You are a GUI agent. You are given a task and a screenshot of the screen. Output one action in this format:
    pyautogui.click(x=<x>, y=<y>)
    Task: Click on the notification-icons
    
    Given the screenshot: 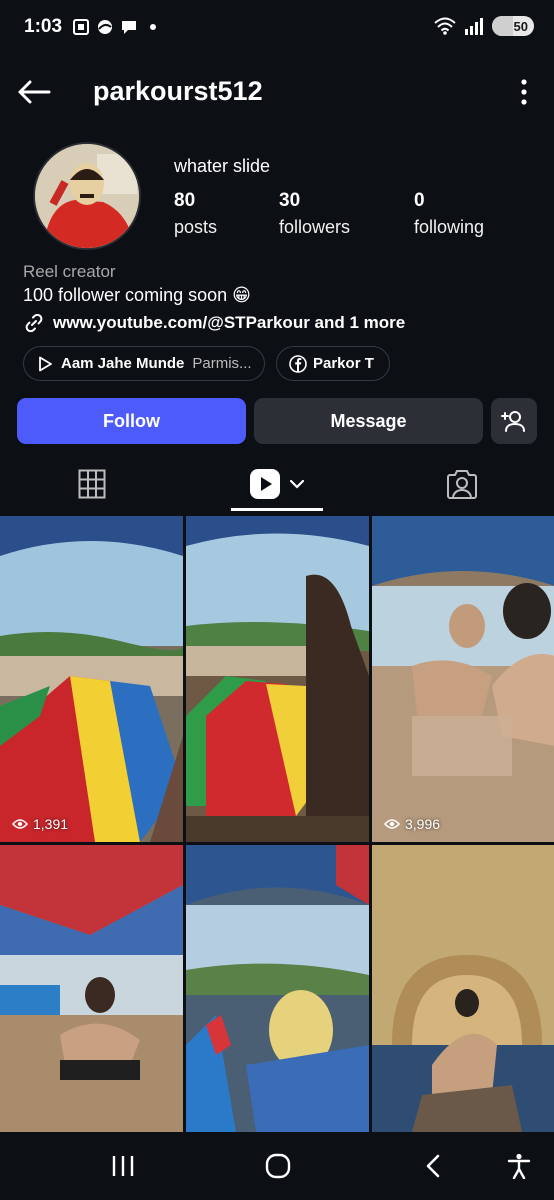 What is the action you would take?
    pyautogui.click(x=117, y=27)
    